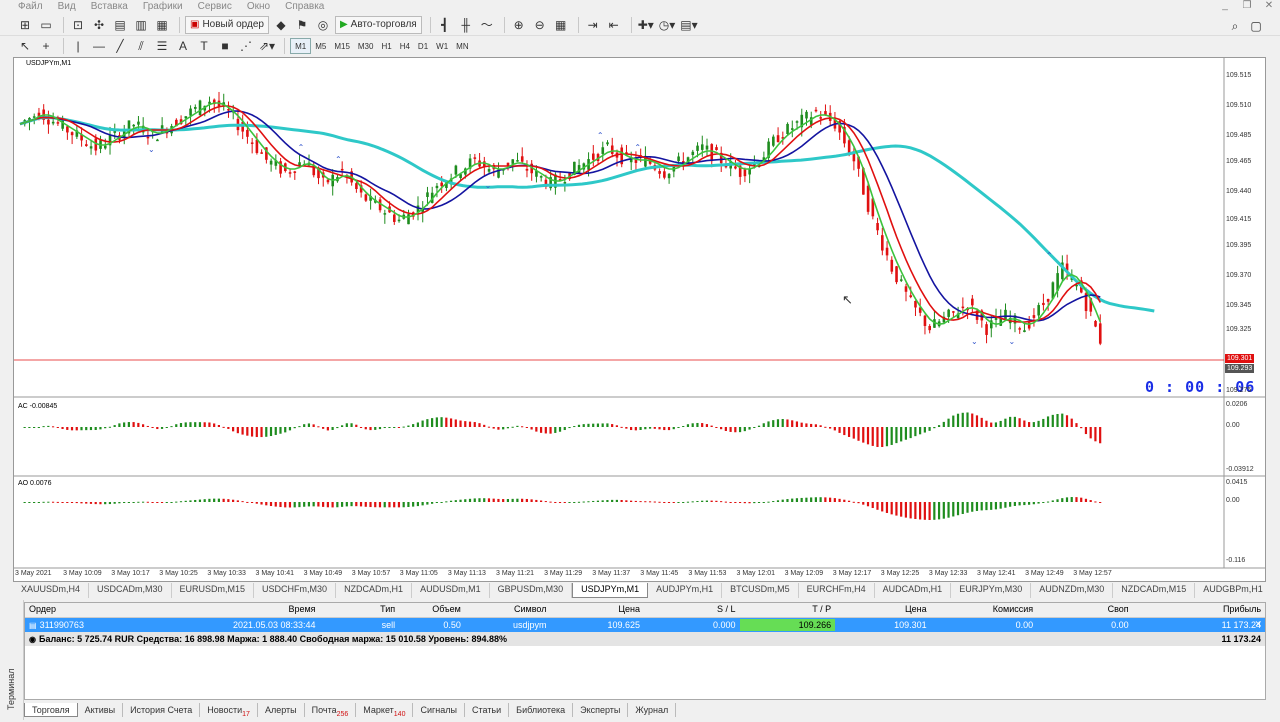 The height and width of the screenshot is (722, 1280). Describe the element at coordinates (1269, 5) in the screenshot. I see `close-icon: ✕` at that location.